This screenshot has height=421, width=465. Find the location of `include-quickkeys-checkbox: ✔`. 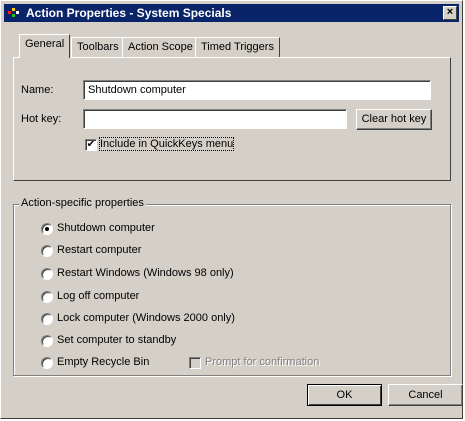

include-quickkeys-checkbox: ✔ is located at coordinates (91, 145).